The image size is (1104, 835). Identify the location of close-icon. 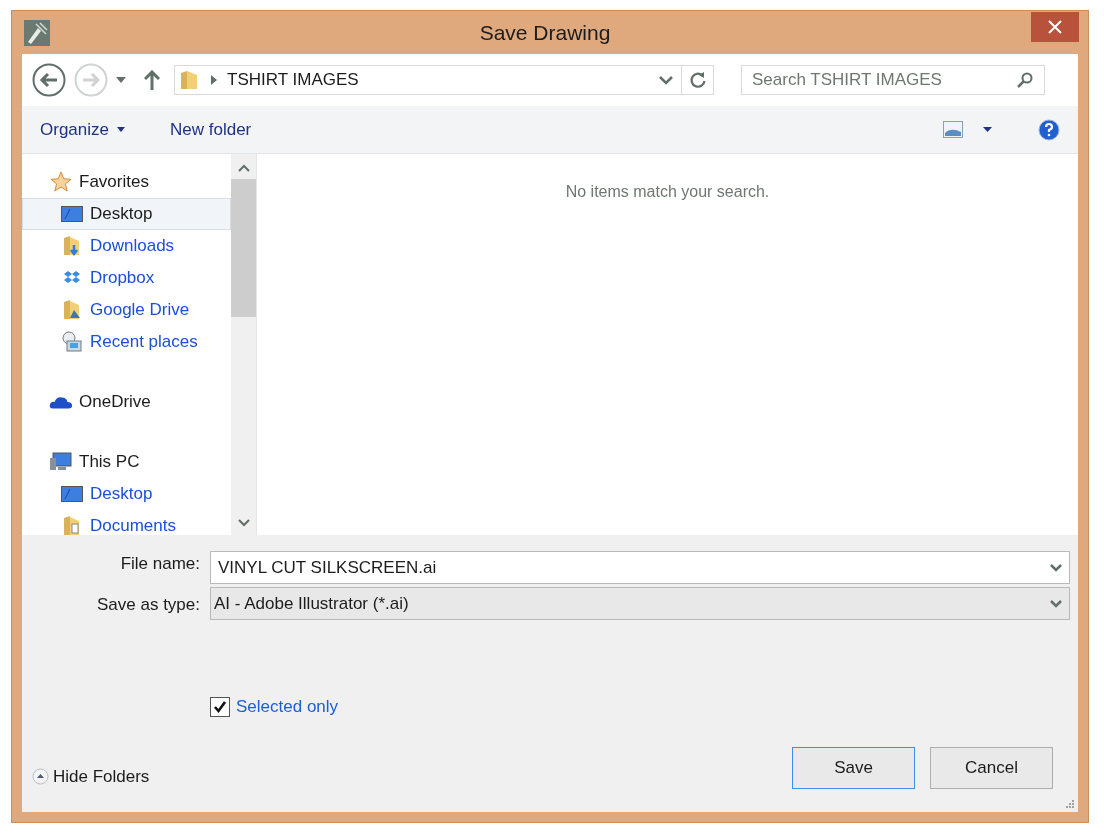
(1055, 27).